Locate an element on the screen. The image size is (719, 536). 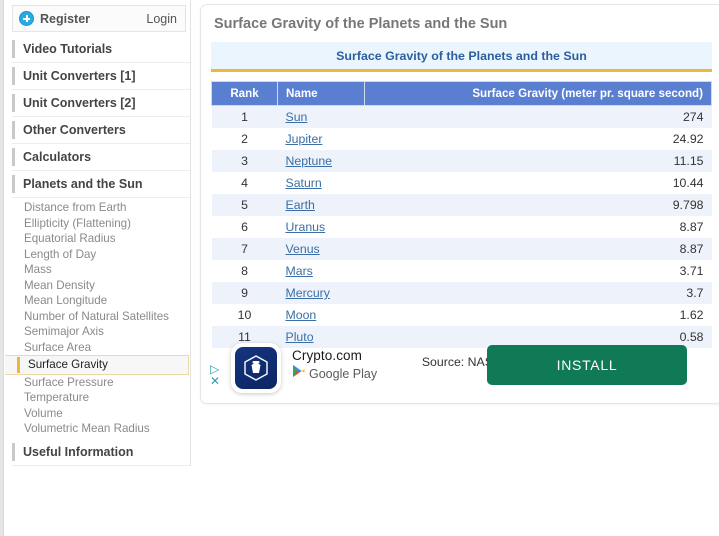
cell-name: Jupiter is located at coordinates (321, 139).